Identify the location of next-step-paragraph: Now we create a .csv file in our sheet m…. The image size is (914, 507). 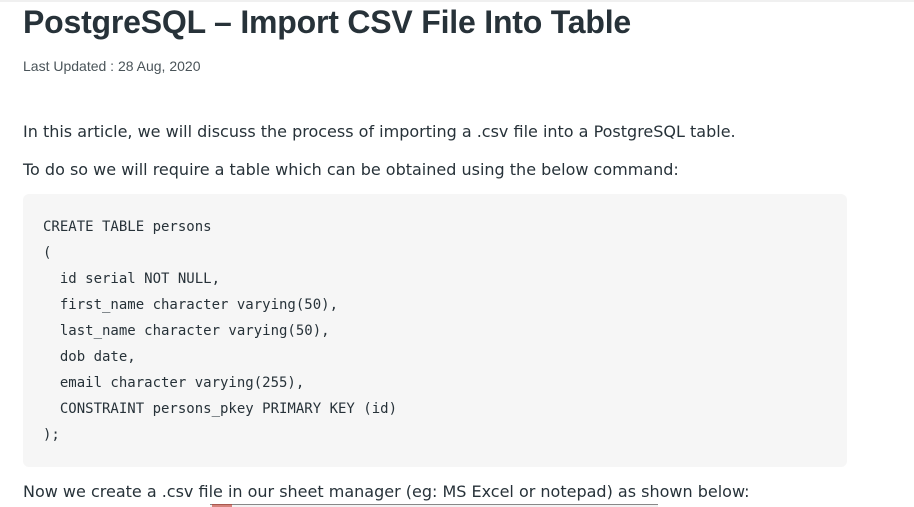
(386, 491).